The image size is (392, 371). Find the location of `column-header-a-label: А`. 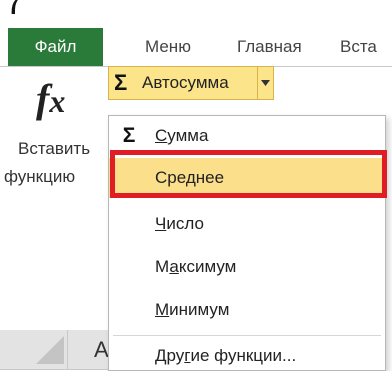

column-header-a-label: А is located at coordinates (101, 349).